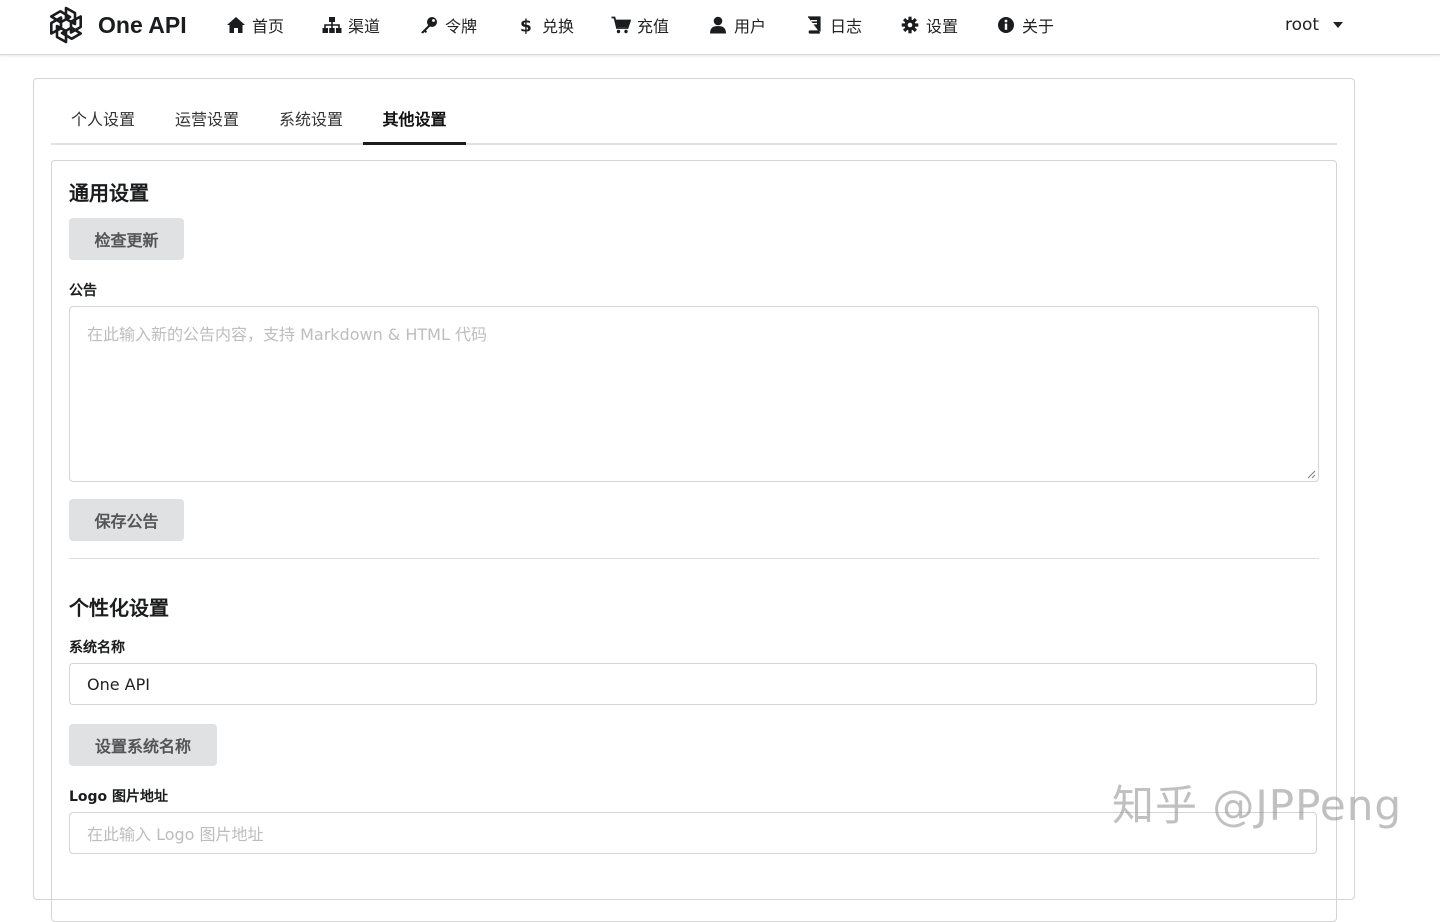 The width and height of the screenshot is (1440, 922). What do you see at coordinates (103, 121) in the screenshot?
I see `tab-personal-settings: 个人设置` at bounding box center [103, 121].